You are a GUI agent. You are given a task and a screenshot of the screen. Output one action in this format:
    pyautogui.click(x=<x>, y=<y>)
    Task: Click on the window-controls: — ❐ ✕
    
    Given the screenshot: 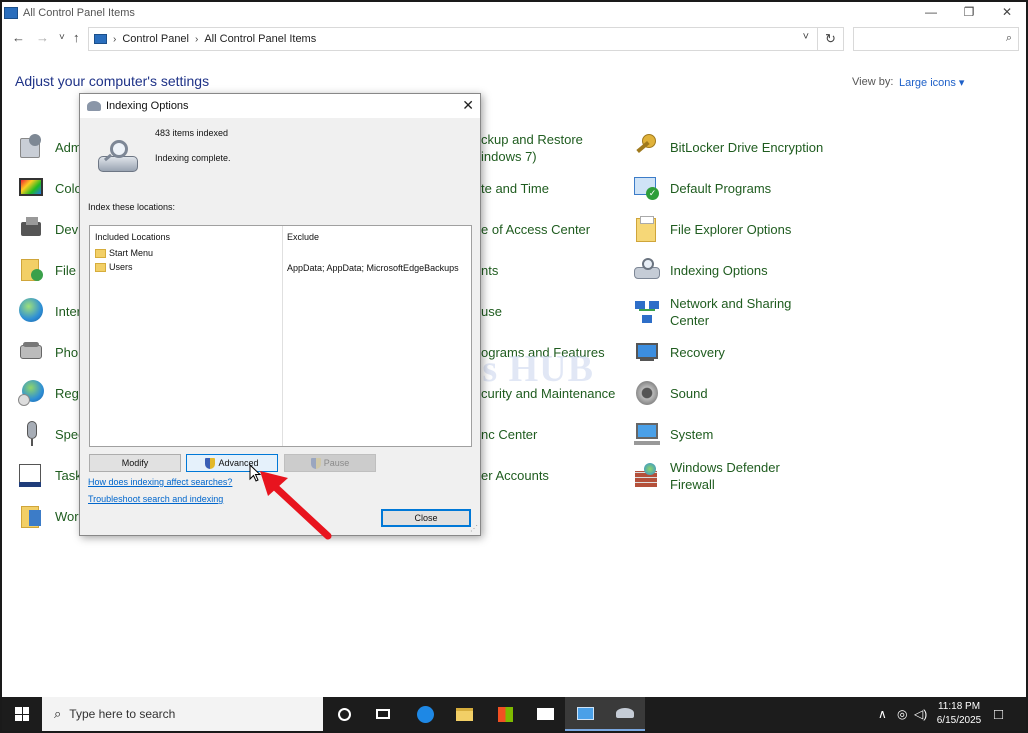 What is the action you would take?
    pyautogui.click(x=969, y=12)
    